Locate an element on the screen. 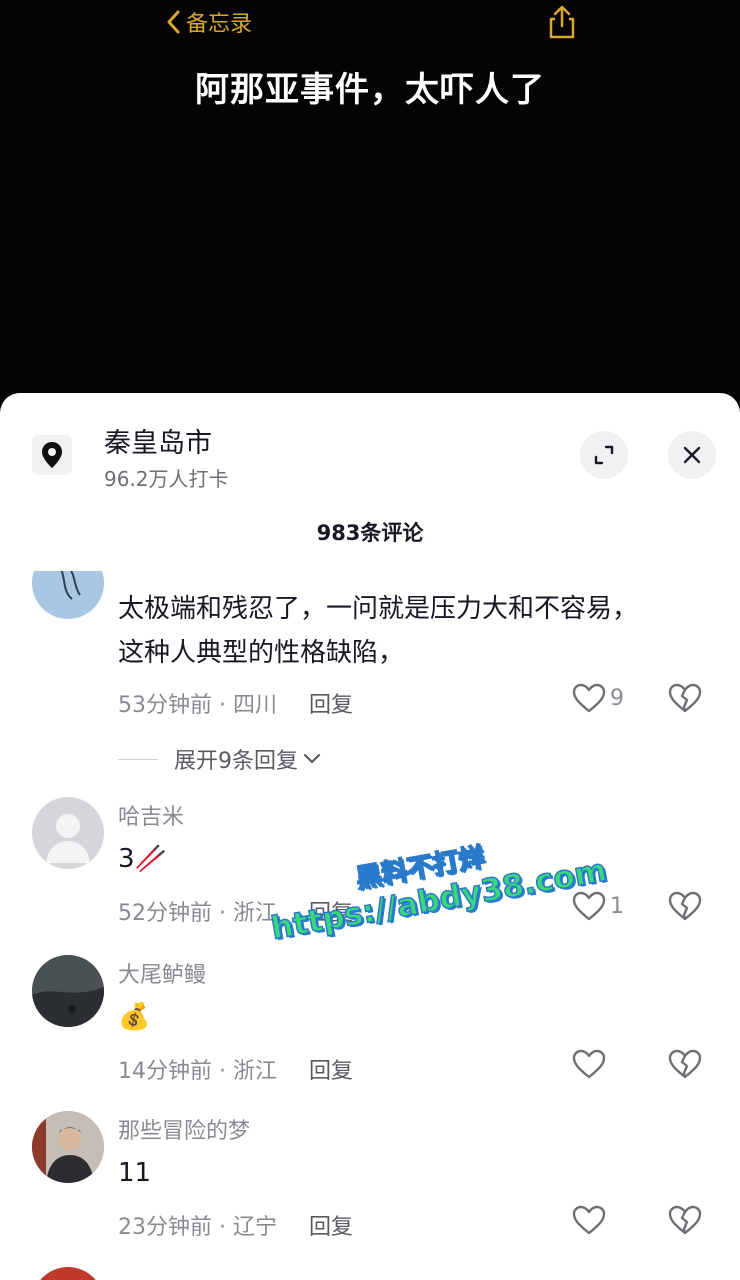 Image resolution: width=740 pixels, height=1280 pixels. expand-button is located at coordinates (604, 455).